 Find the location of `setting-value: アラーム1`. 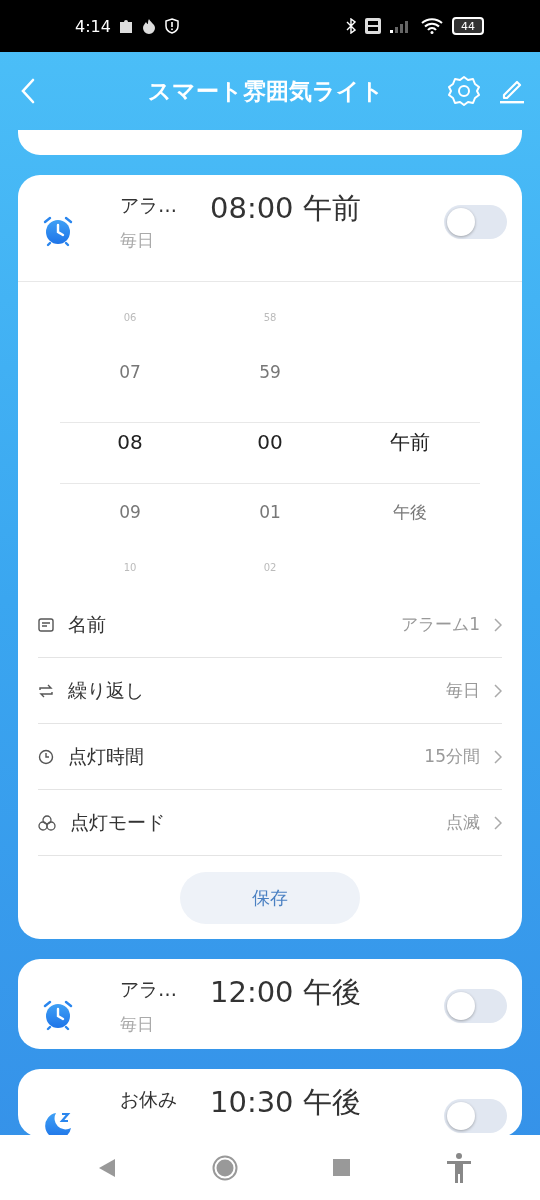

setting-value: アラーム1 is located at coordinates (440, 624).